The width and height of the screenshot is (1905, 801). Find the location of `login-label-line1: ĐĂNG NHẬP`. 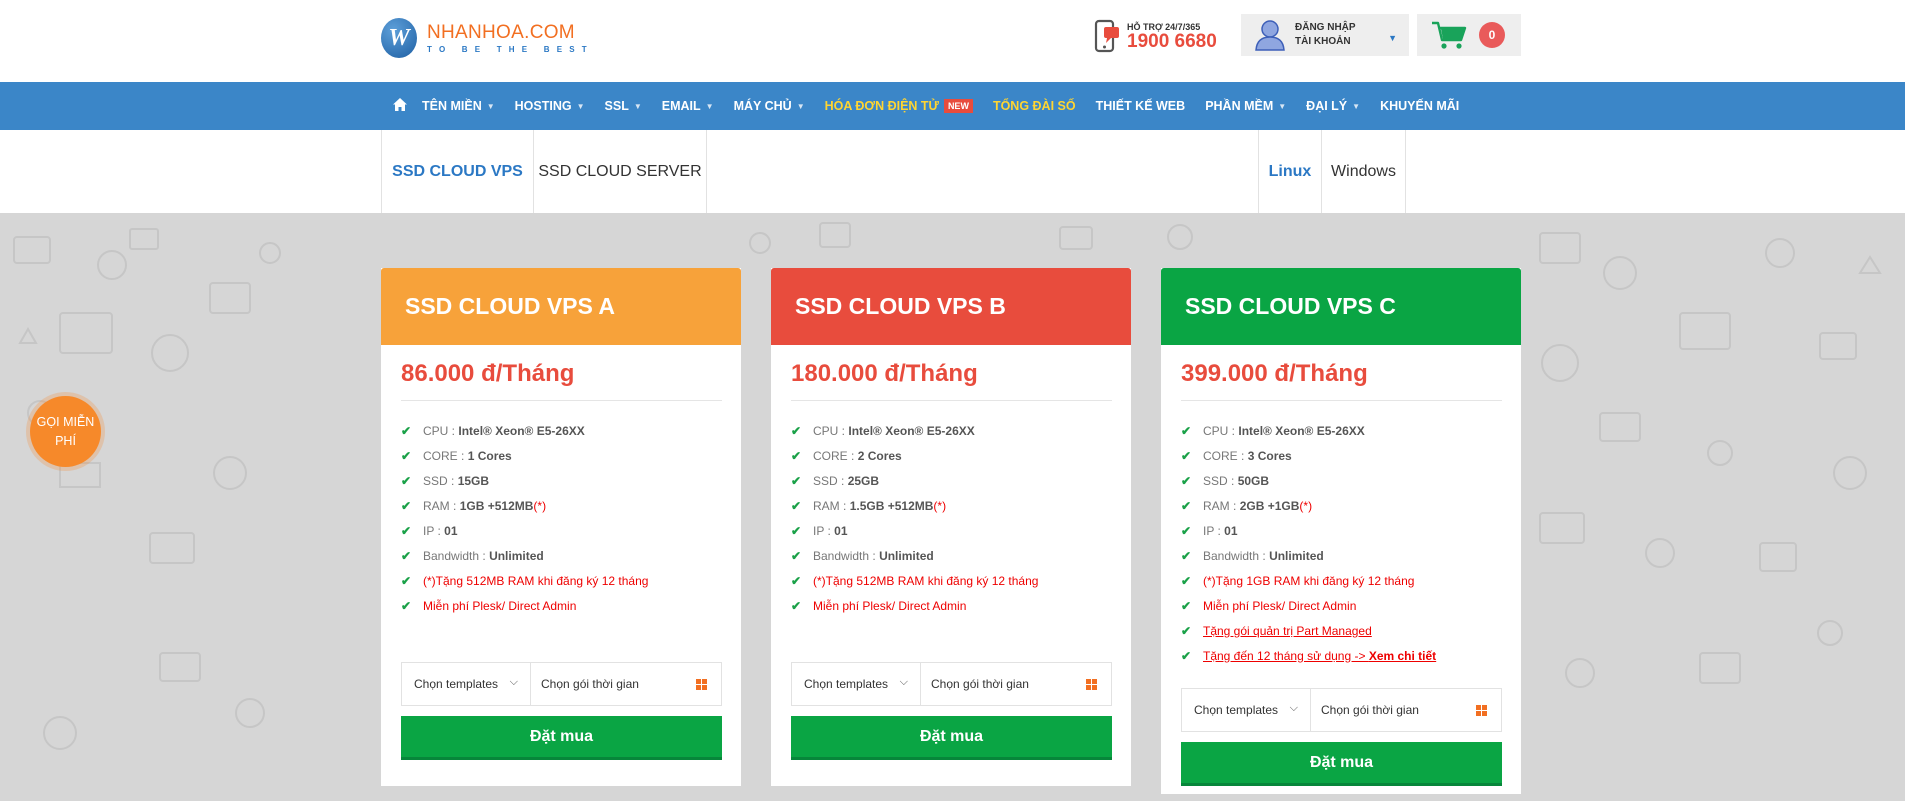

login-label-line1: ĐĂNG NHẬP is located at coordinates (1325, 27).